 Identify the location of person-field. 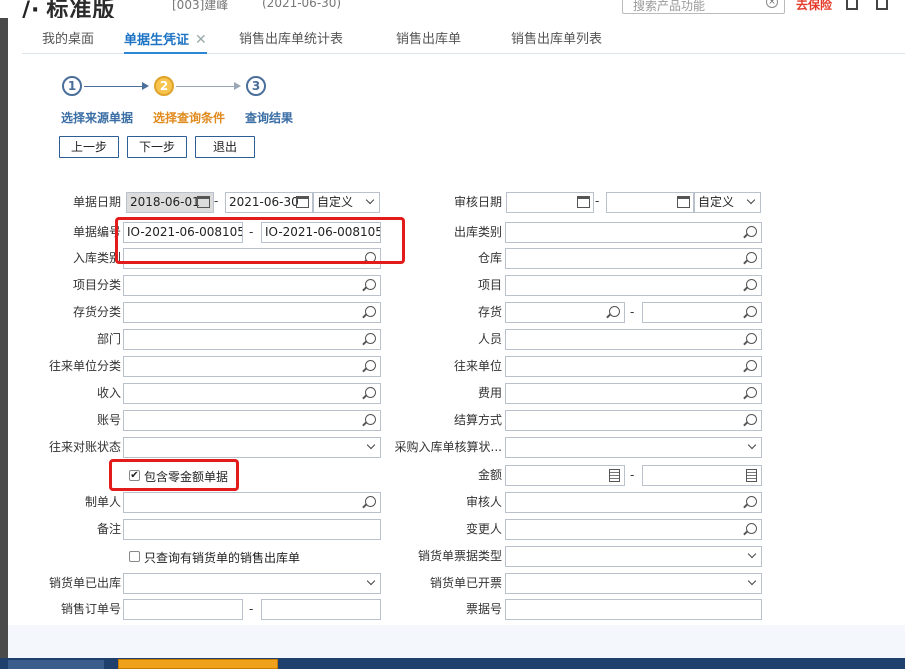
(633, 339).